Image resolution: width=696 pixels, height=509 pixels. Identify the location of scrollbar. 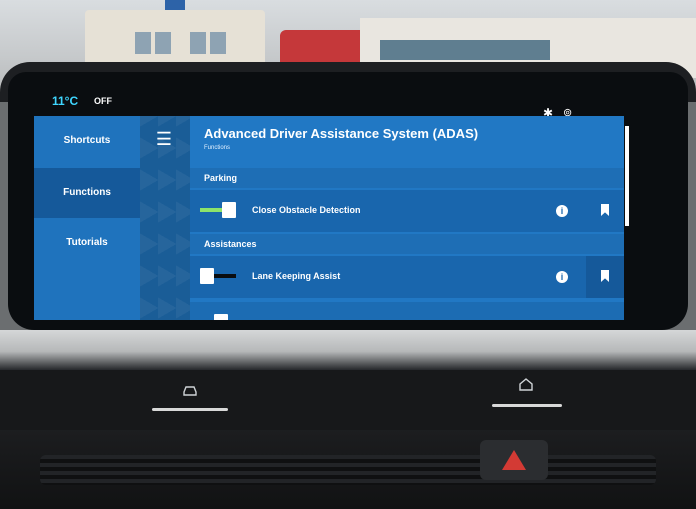
(627, 176).